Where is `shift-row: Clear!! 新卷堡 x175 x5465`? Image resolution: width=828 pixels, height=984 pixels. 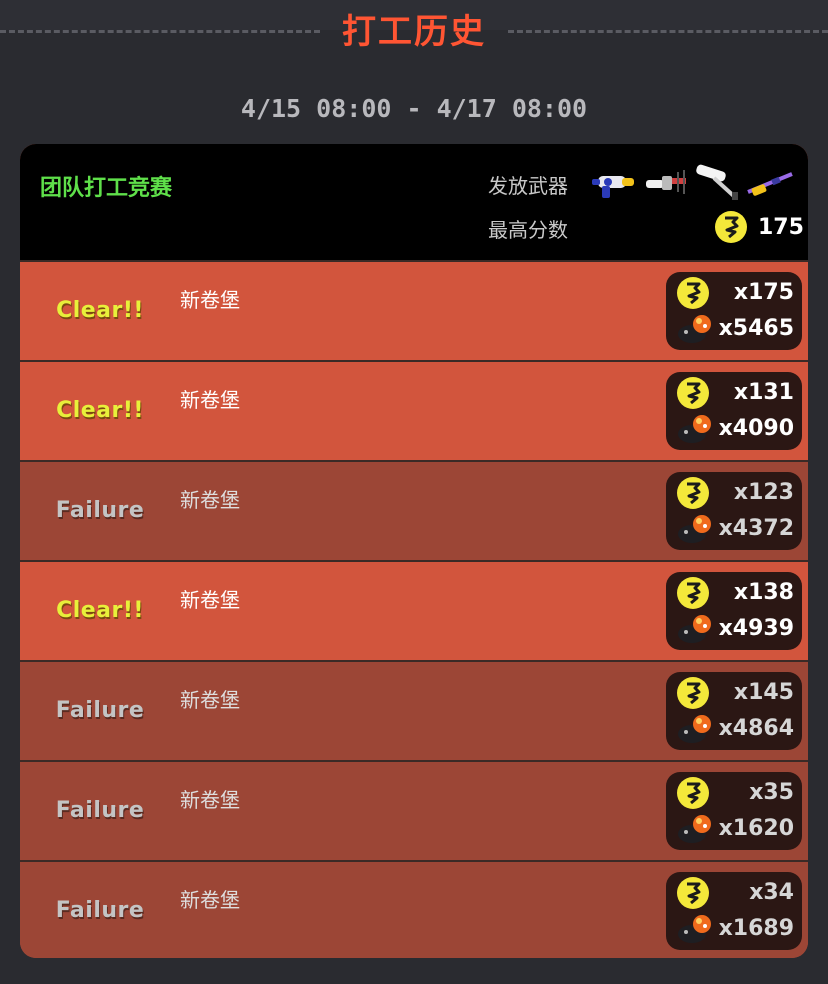
shift-row: Clear!! 新卷堡 x175 x5465 is located at coordinates (414, 310).